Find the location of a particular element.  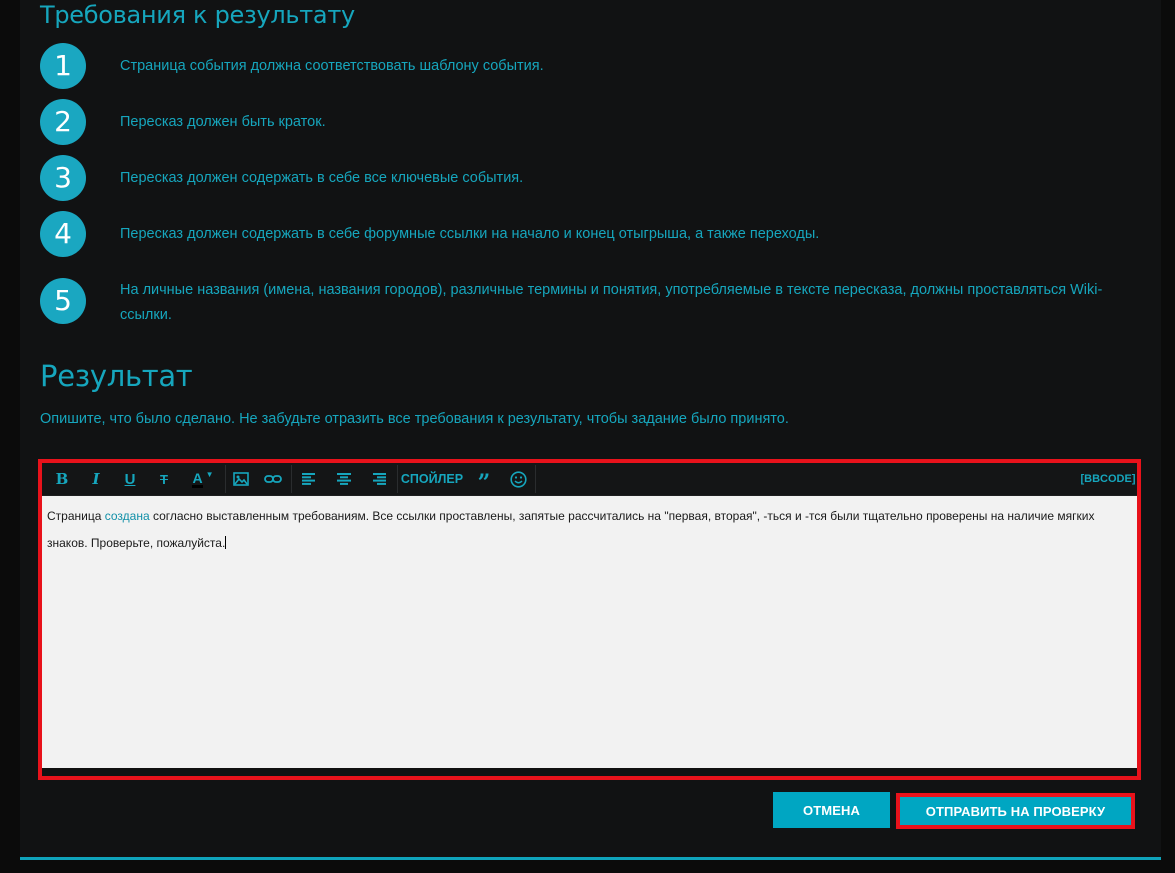

bbcode-toggle: [BBCODE] is located at coordinates (1108, 479).